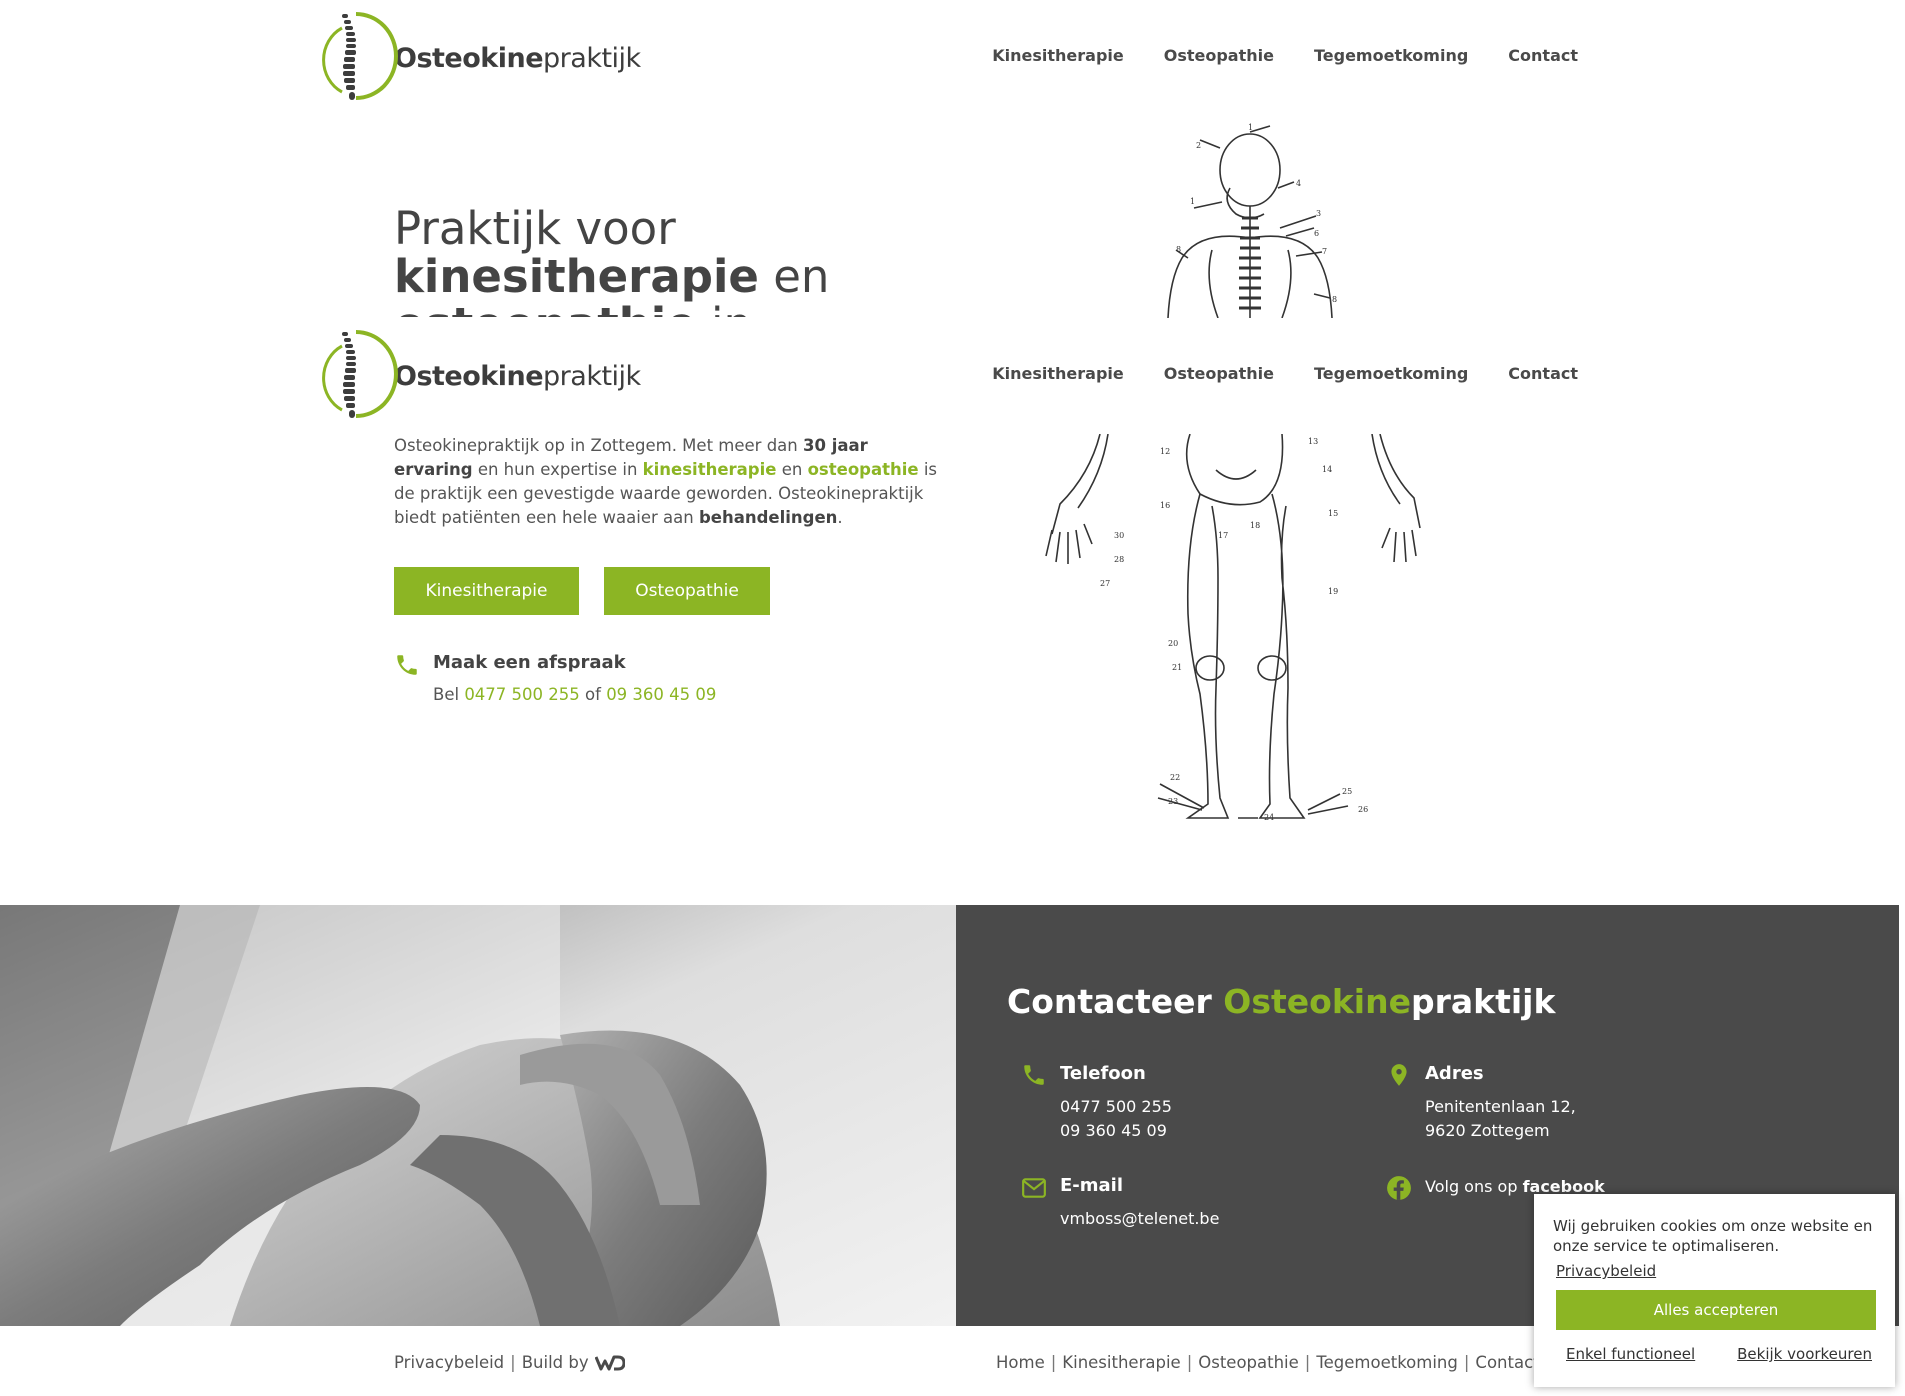 The height and width of the screenshot is (1396, 1905). What do you see at coordinates (1387, 1362) in the screenshot?
I see `footer-link-tegemoetkoming: Tegemoetkoming` at bounding box center [1387, 1362].